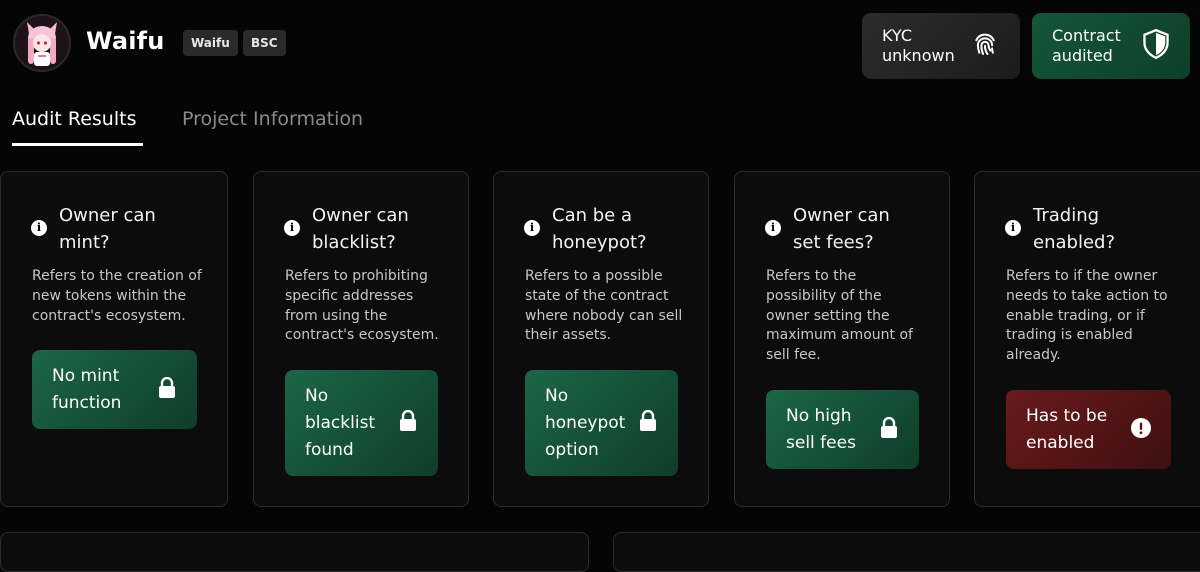 This screenshot has width=1200, height=572. Describe the element at coordinates (1074, 229) in the screenshot. I see `card-question: Trading enabled?` at that location.